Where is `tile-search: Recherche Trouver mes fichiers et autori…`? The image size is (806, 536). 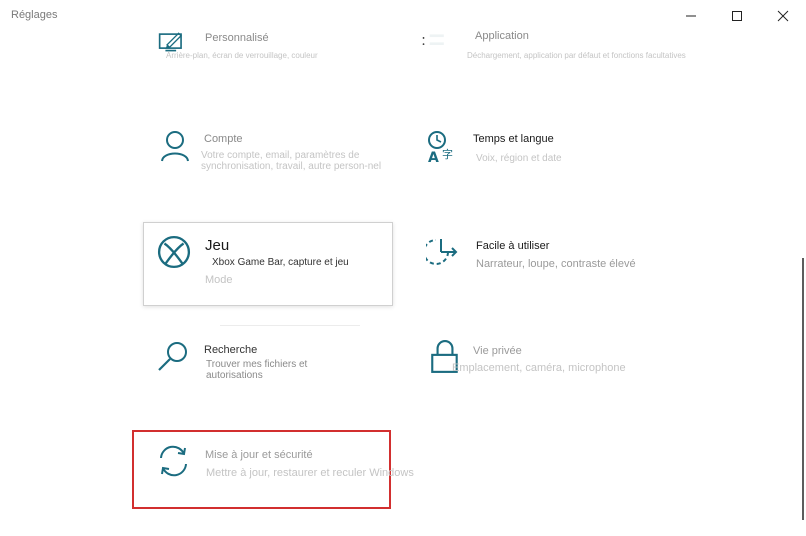
tile-search: Recherche Trouver mes fichiers et autori… is located at coordinates (272, 360).